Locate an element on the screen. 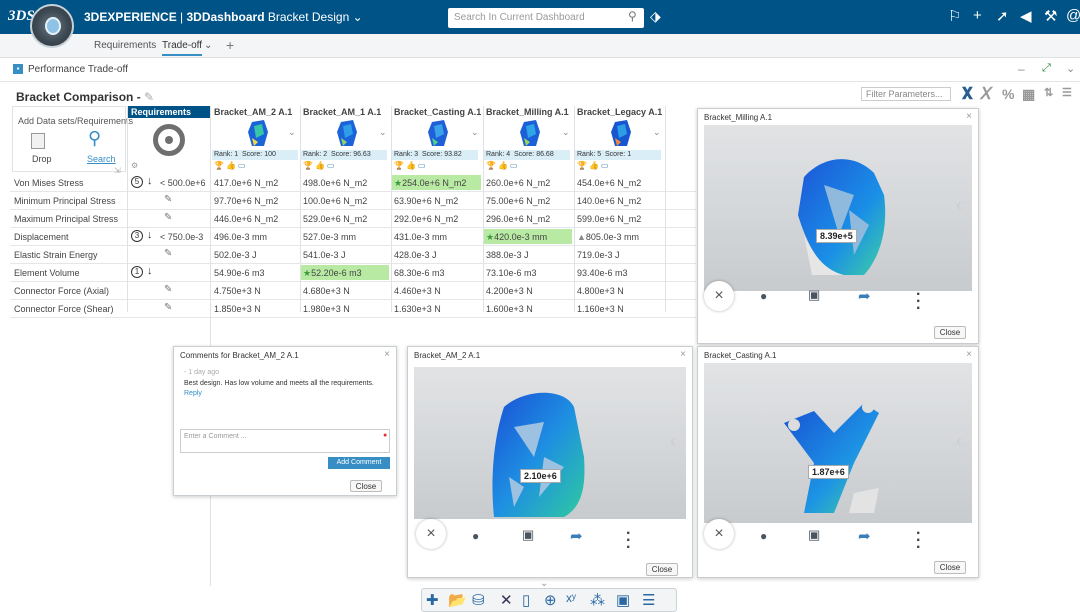 This screenshot has width=1080, height=612. zoom-icon: ⊕ is located at coordinates (550, 600).